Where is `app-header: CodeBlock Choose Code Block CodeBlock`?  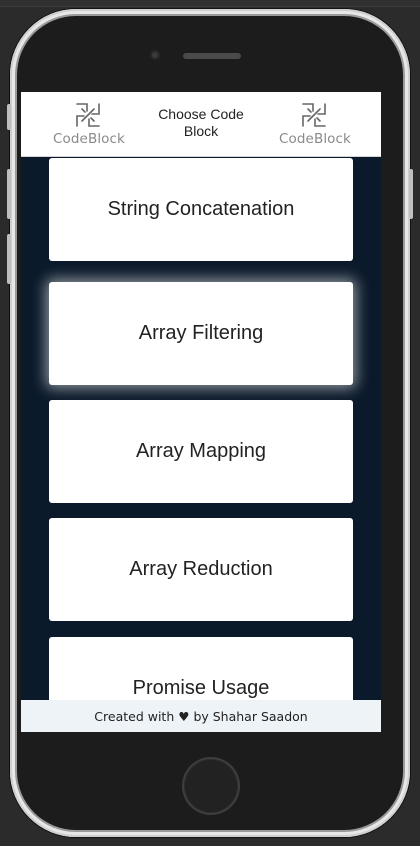
app-header: CodeBlock Choose Code Block CodeBlock is located at coordinates (201, 124).